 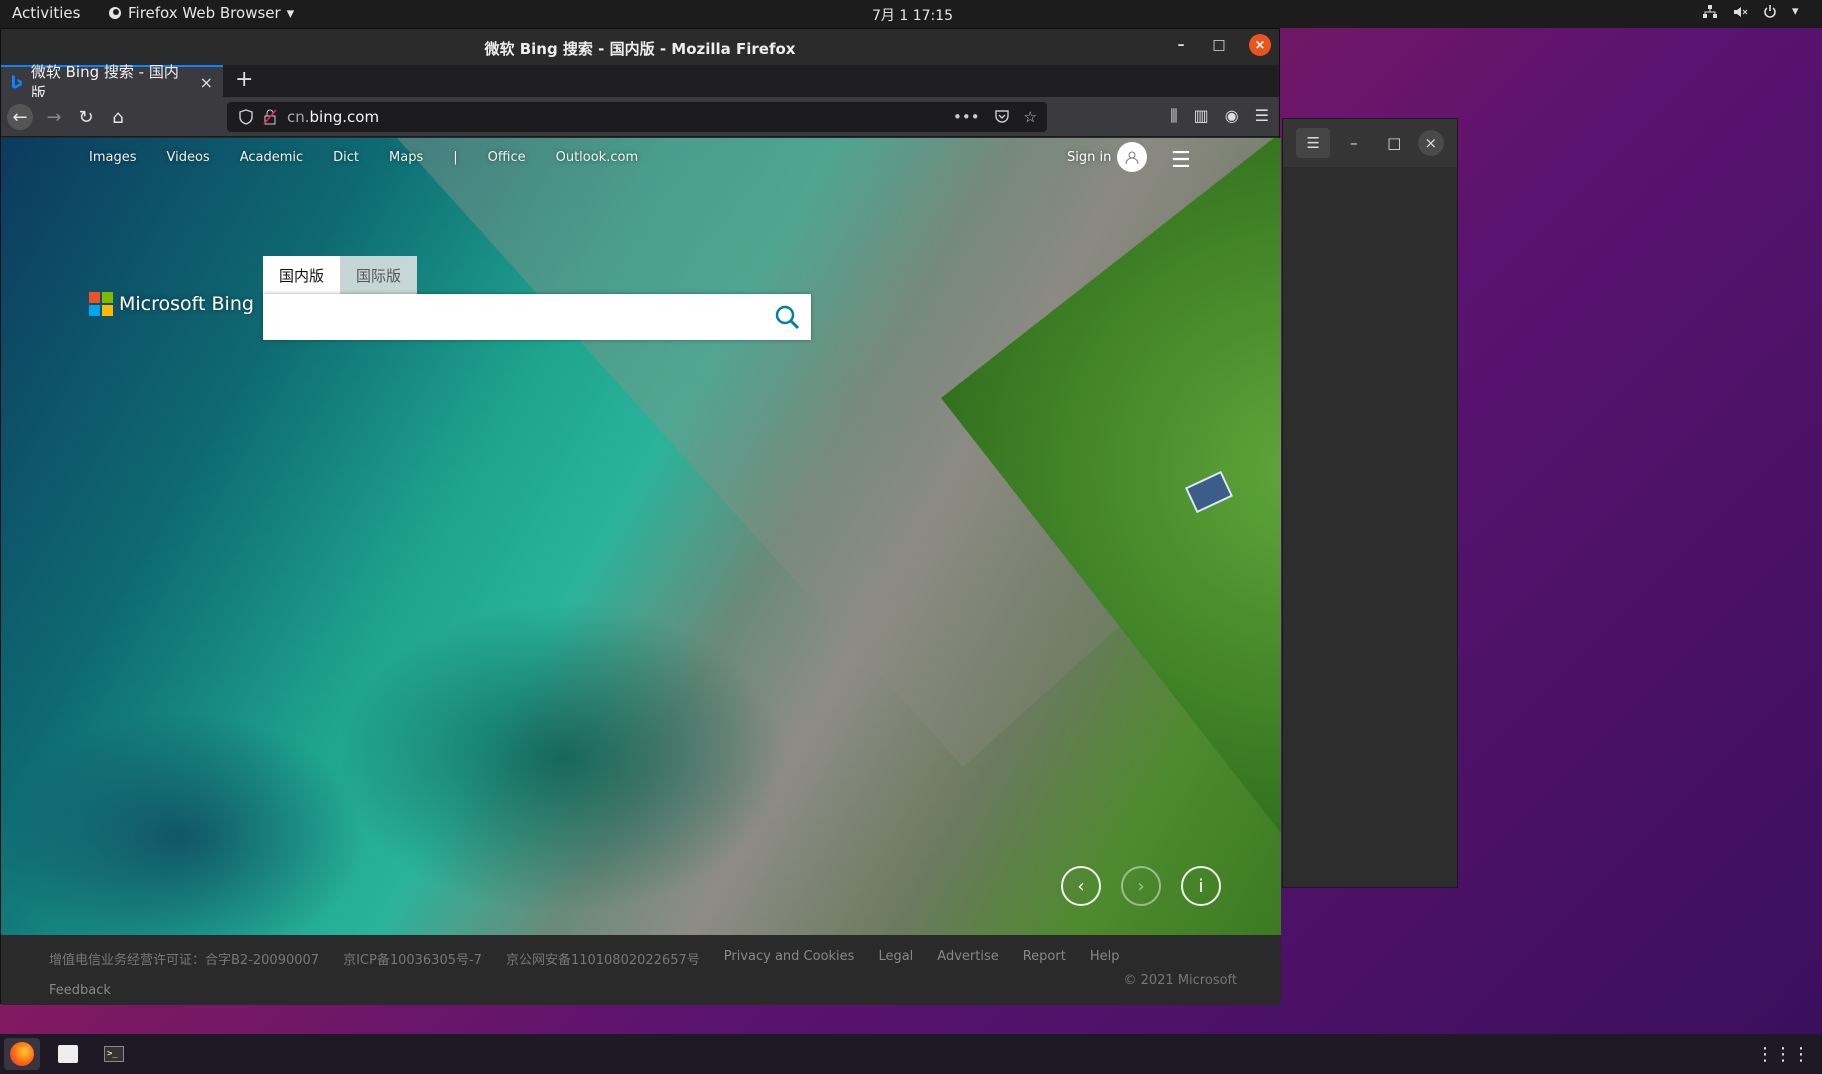 What do you see at coordinates (1089, 157) in the screenshot?
I see `sign-in-link: Sign in` at bounding box center [1089, 157].